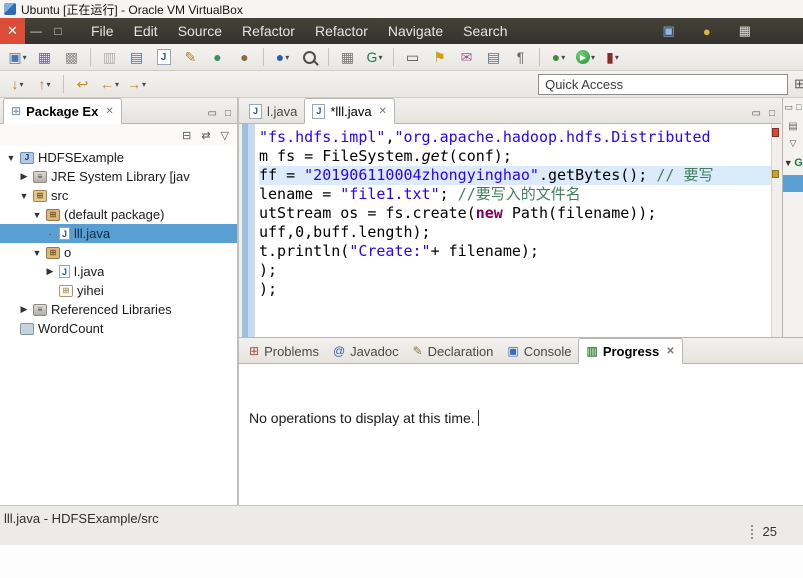  Describe the element at coordinates (44, 57) in the screenshot. I see `save-button: ▦` at that location.